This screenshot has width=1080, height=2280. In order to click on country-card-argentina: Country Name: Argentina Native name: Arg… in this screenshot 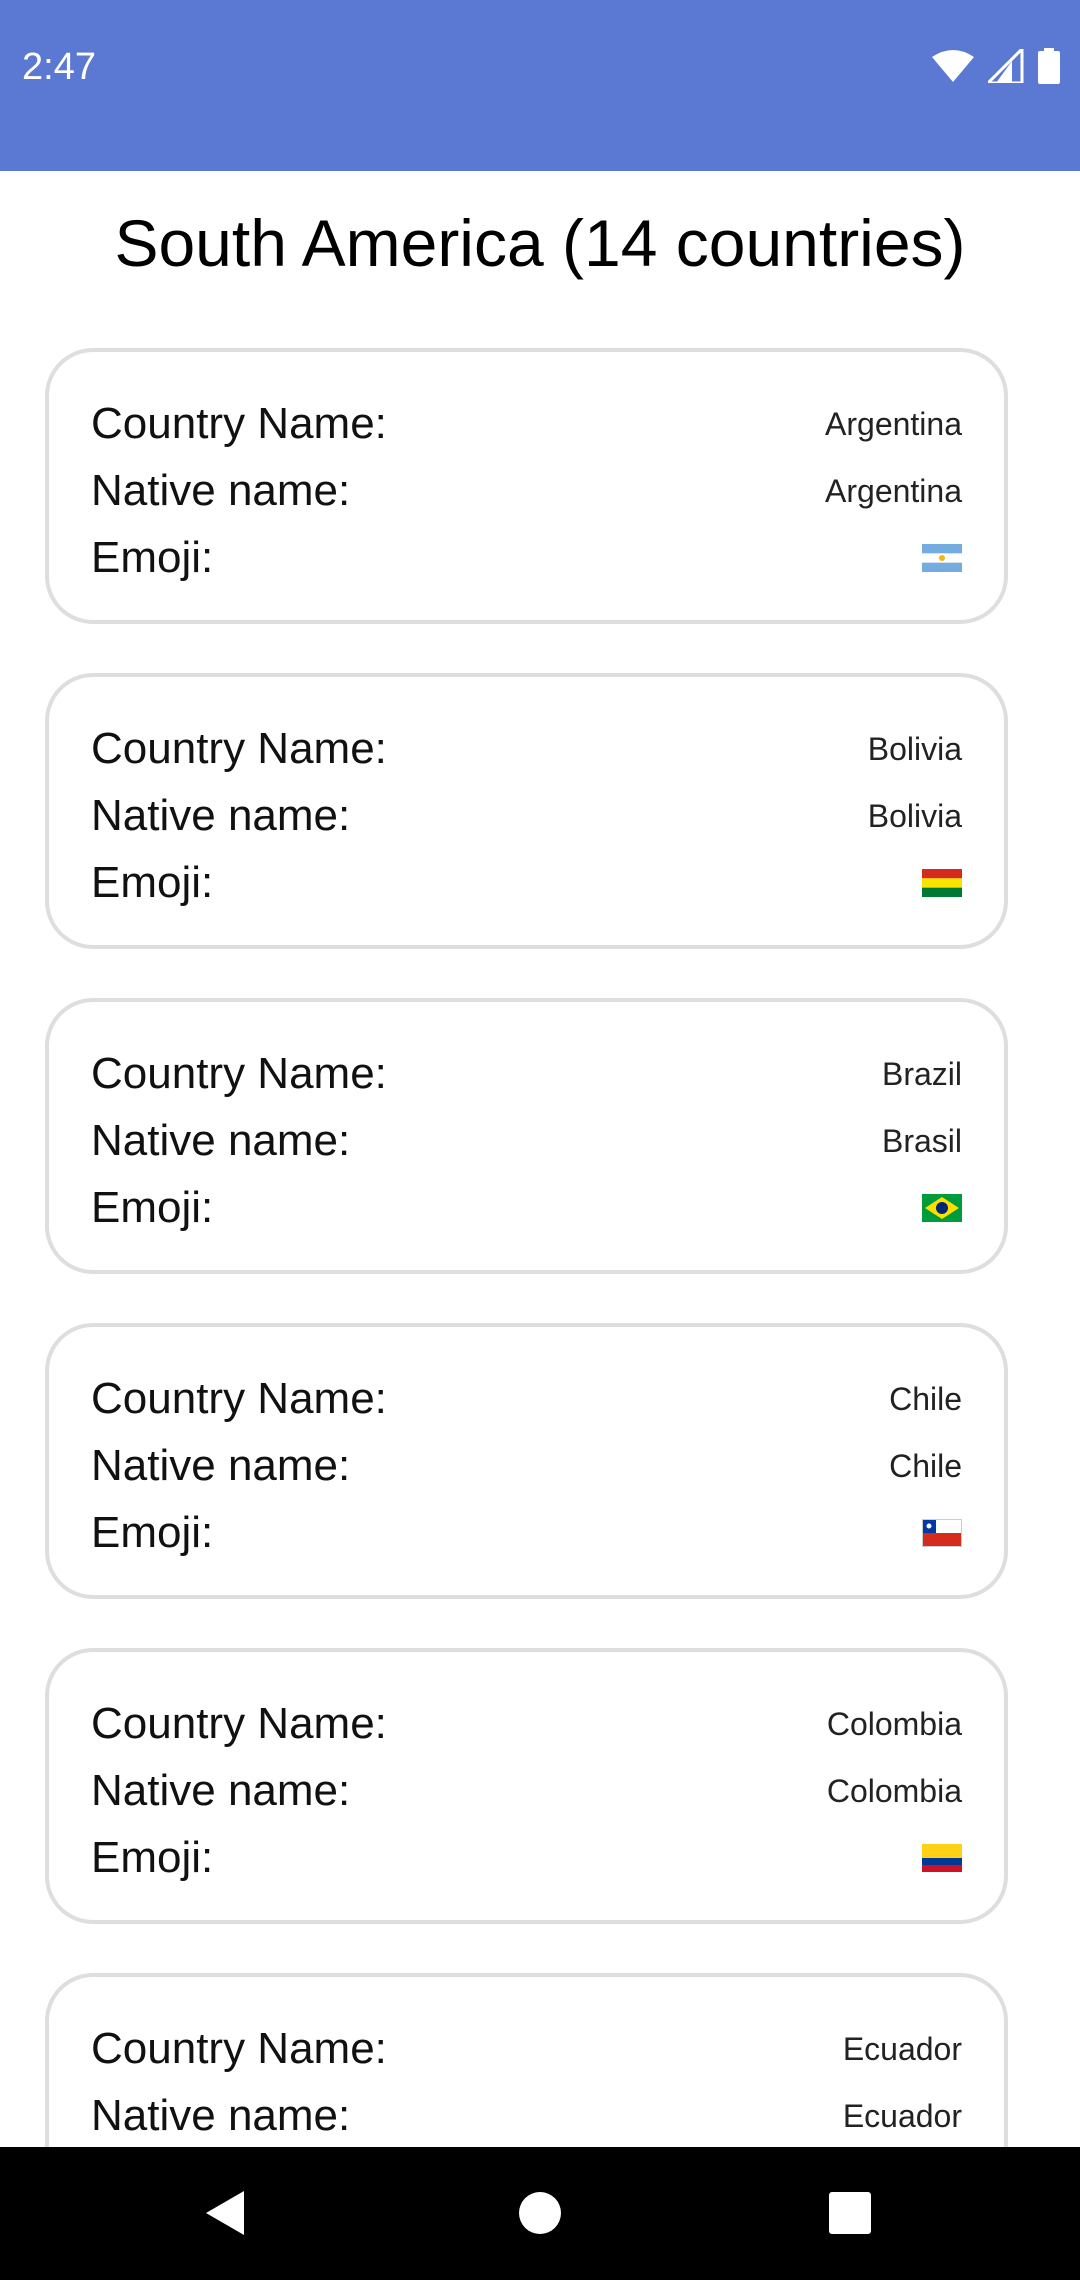, I will do `click(526, 486)`.